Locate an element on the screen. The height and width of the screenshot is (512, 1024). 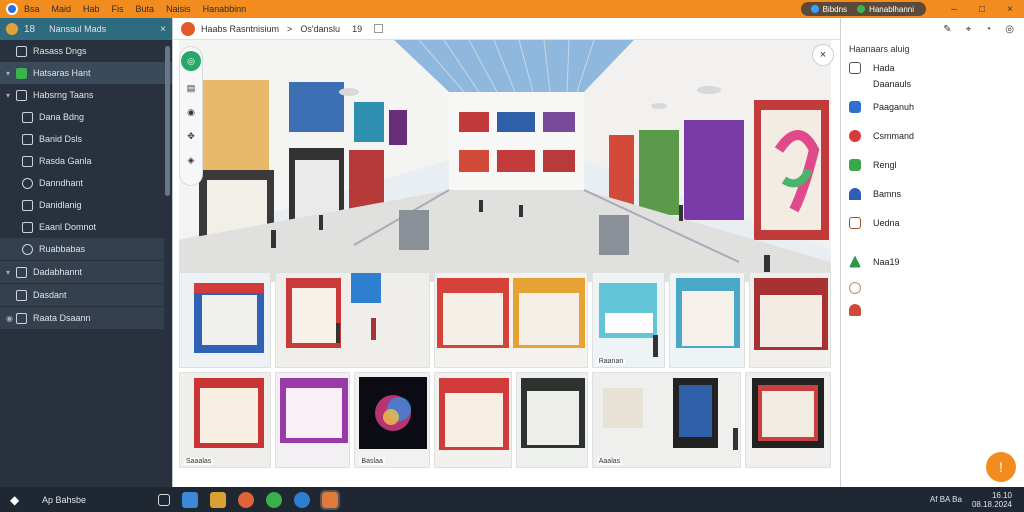
blank-icon is located at coordinates (855, 84).